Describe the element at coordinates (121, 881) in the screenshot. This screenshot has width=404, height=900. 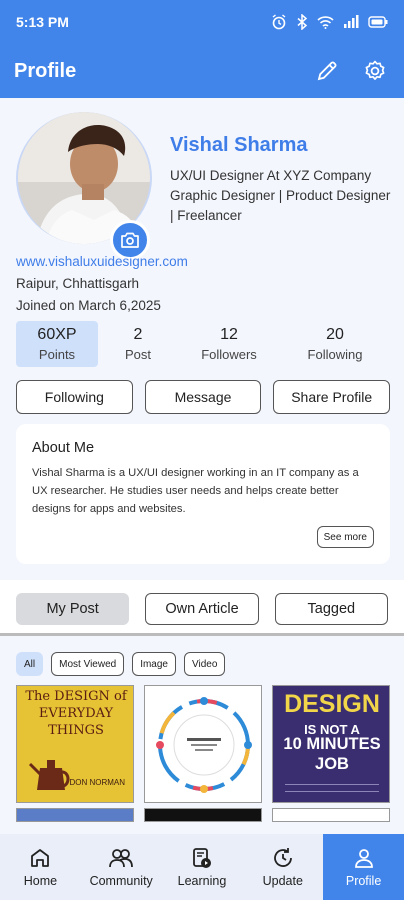
I see `nav-label: Community` at that location.